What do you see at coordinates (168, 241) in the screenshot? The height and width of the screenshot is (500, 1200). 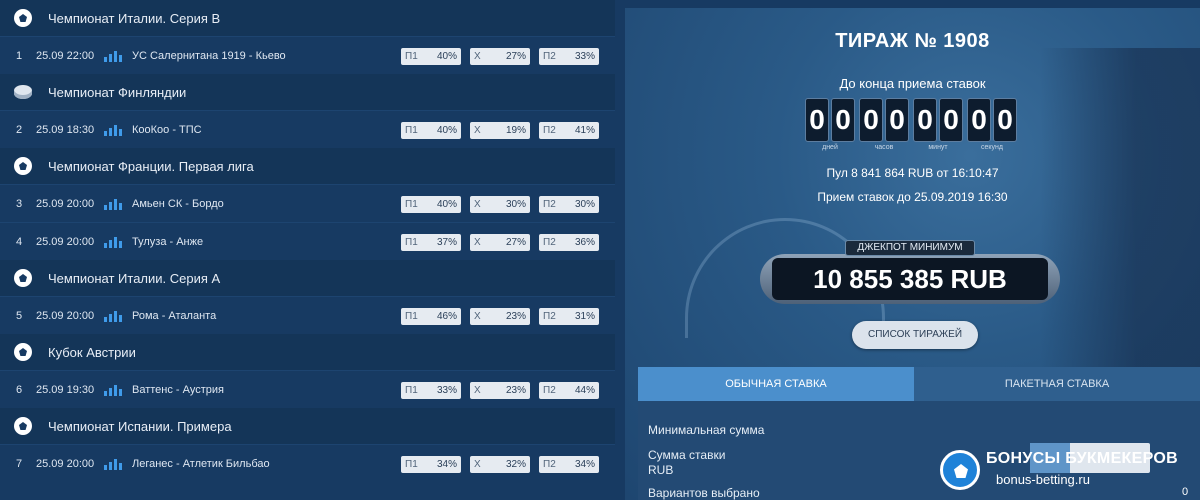 I see `match-teams: Тулуза - Анже` at bounding box center [168, 241].